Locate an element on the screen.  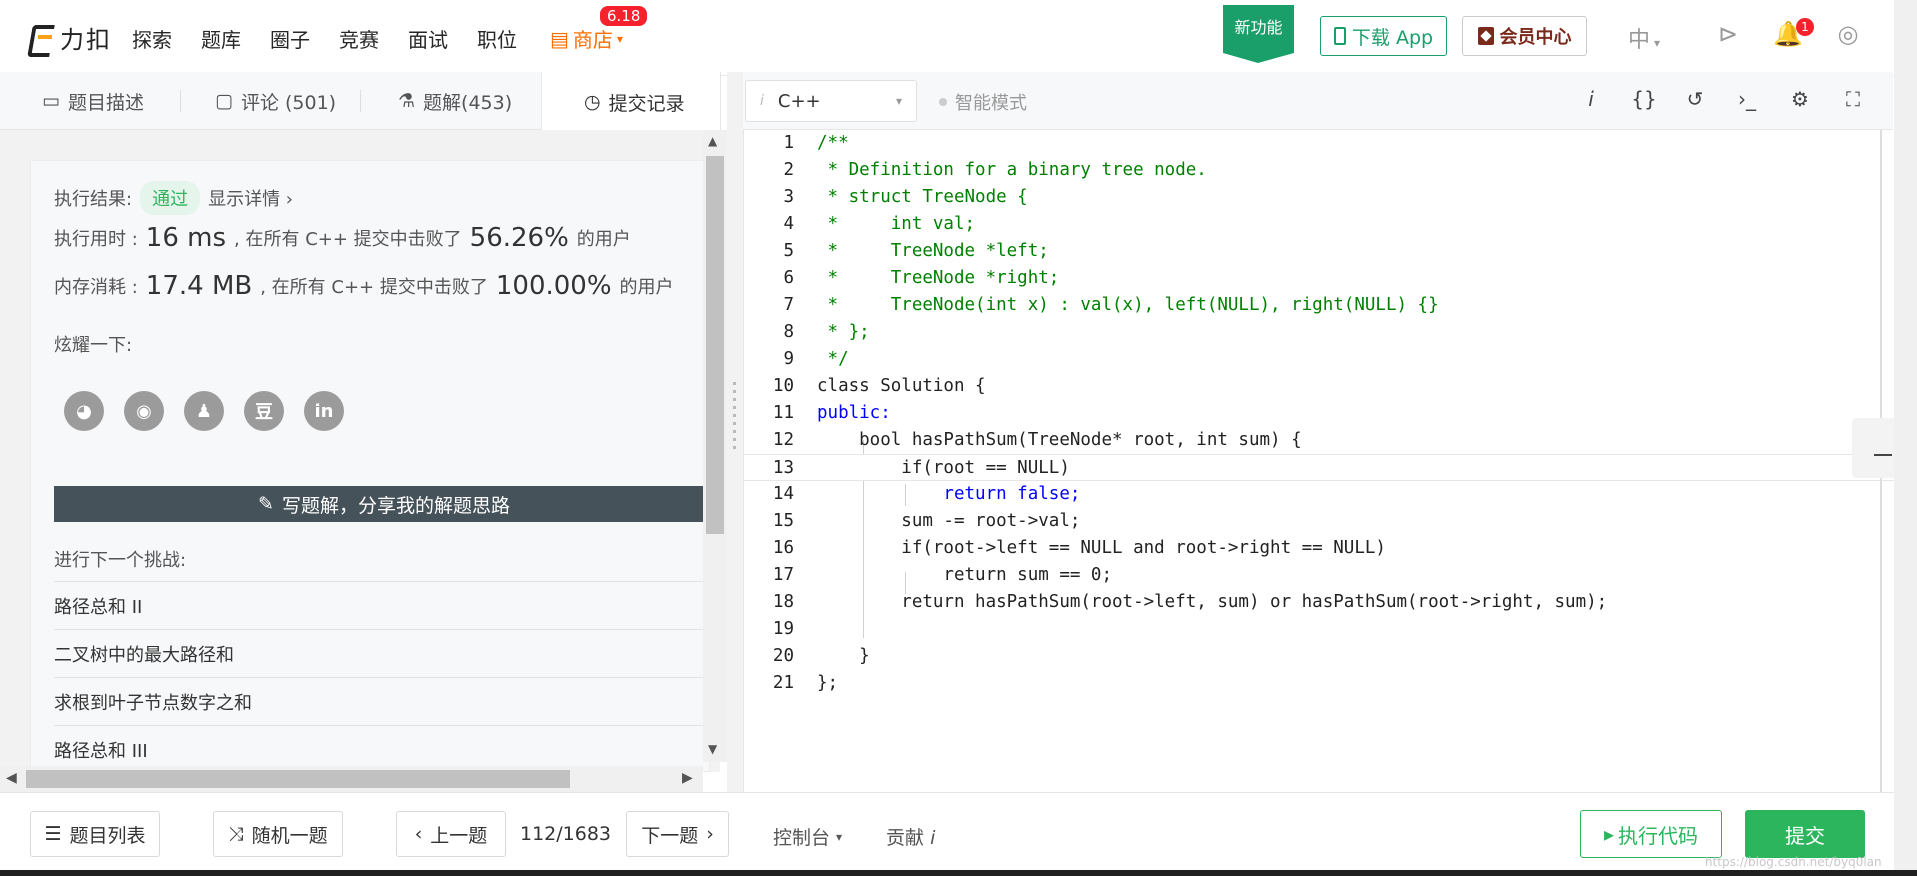
scroll-right-icon: ▶ is located at coordinates (687, 778).